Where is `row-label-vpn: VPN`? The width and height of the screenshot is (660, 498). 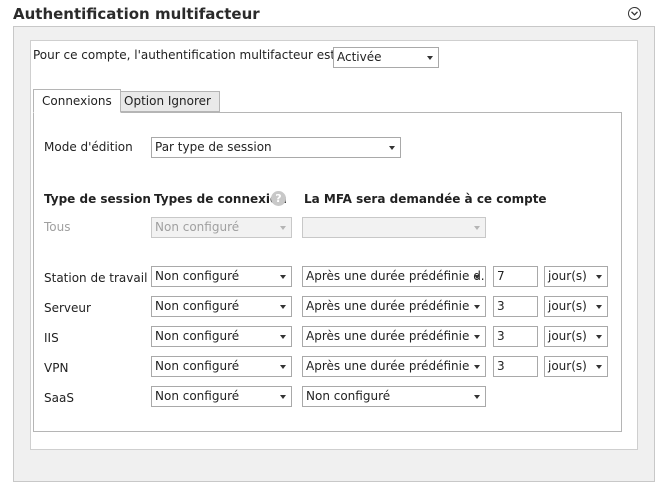
row-label-vpn: VPN is located at coordinates (56, 368).